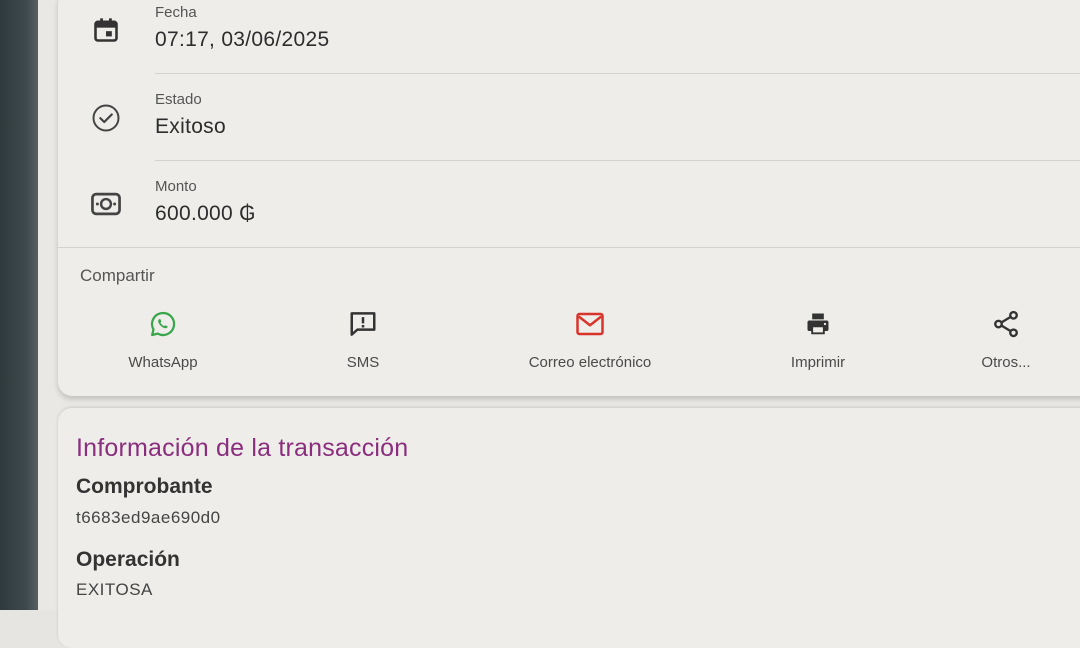 The image size is (1080, 648). I want to click on monto-label: Monto, so click(176, 186).